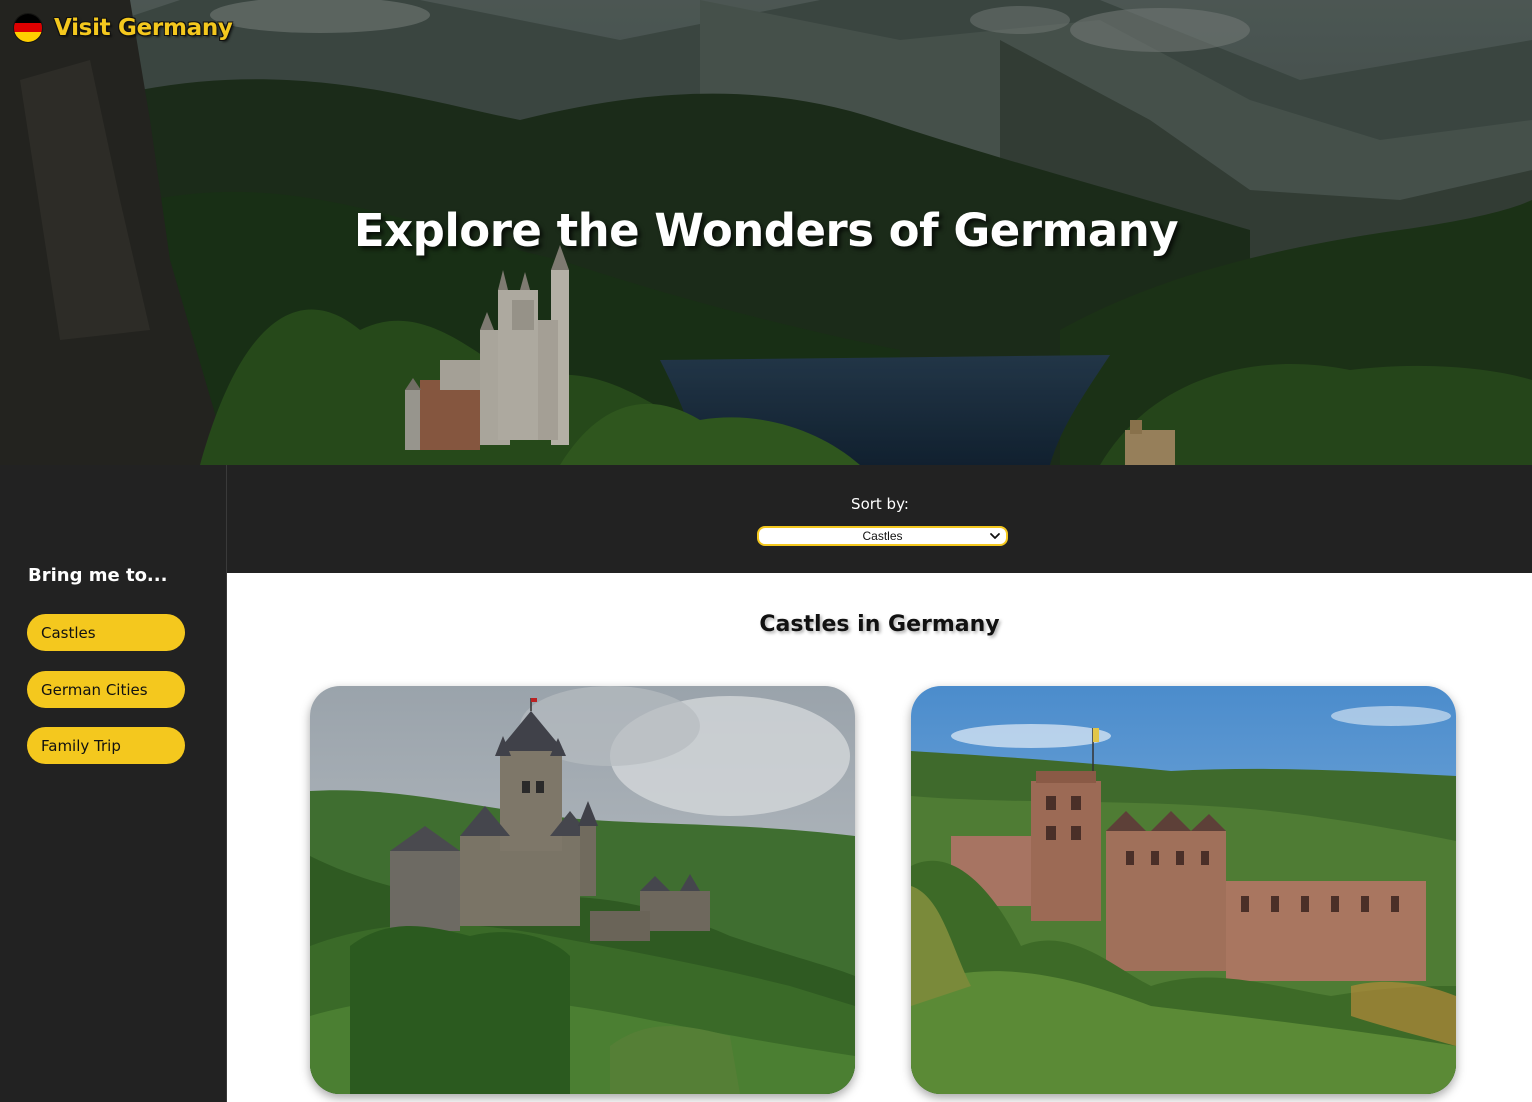 The height and width of the screenshot is (1102, 1532). What do you see at coordinates (880, 519) in the screenshot?
I see `sort-bar: Sort by: Castles` at bounding box center [880, 519].